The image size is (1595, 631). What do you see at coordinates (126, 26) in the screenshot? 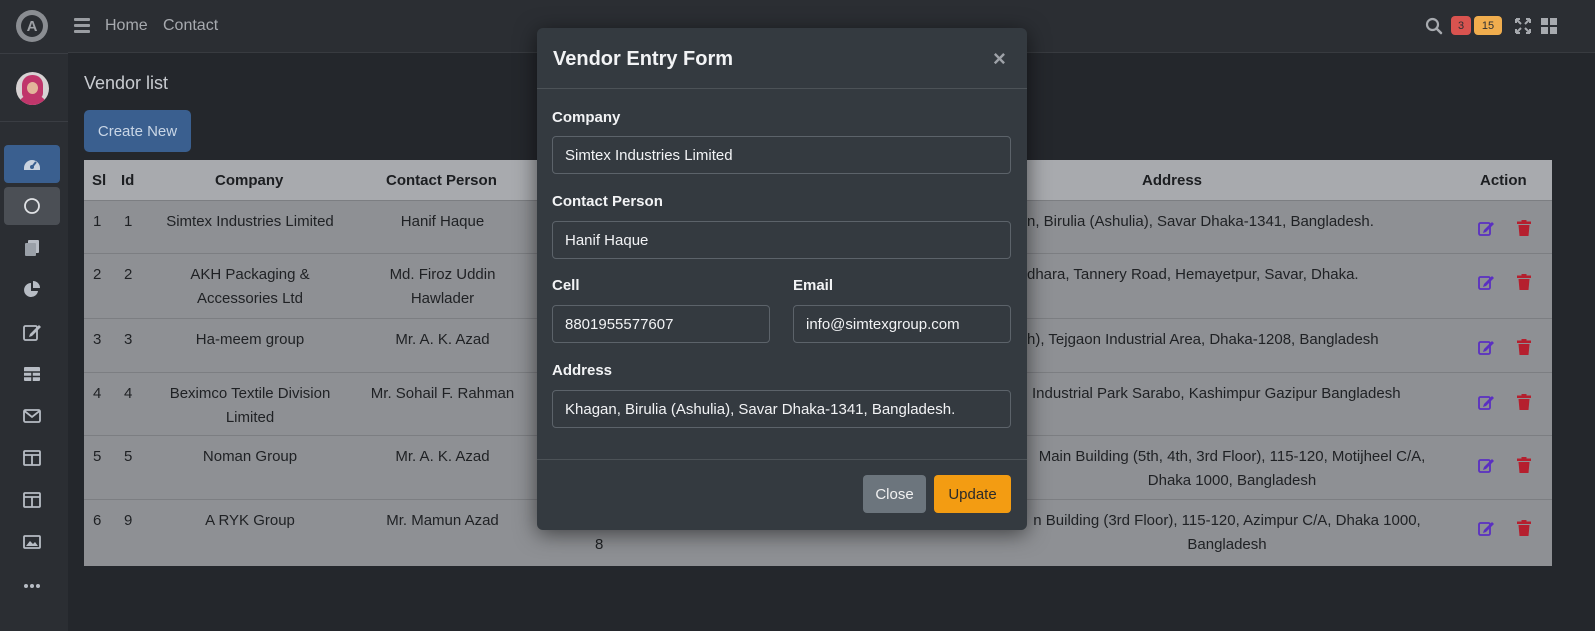
I see `nav-home-link: Home` at bounding box center [126, 26].